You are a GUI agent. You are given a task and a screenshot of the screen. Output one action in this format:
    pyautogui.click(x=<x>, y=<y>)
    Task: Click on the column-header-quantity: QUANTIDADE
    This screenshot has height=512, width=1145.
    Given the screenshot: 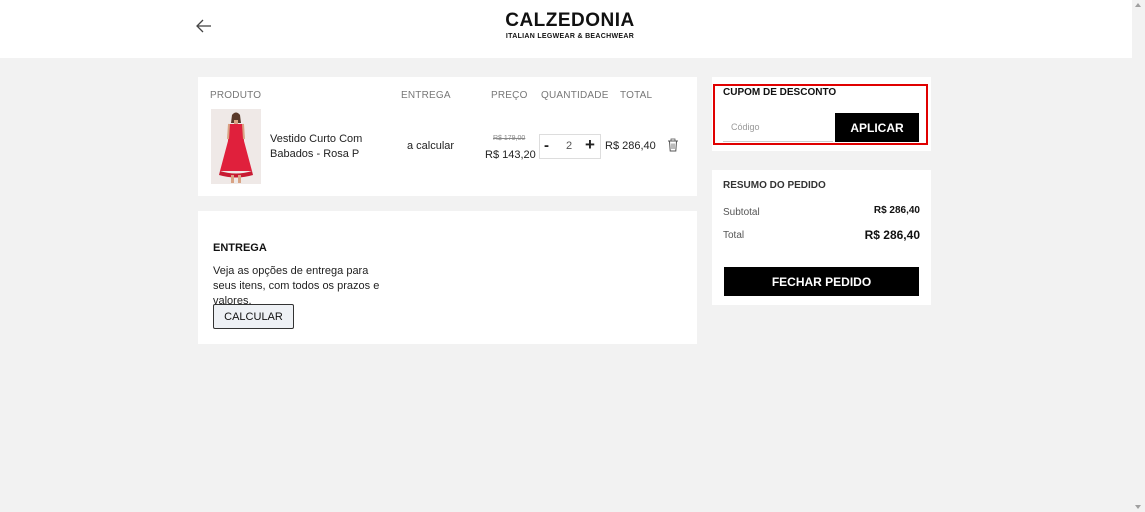 What is the action you would take?
    pyautogui.click(x=575, y=95)
    